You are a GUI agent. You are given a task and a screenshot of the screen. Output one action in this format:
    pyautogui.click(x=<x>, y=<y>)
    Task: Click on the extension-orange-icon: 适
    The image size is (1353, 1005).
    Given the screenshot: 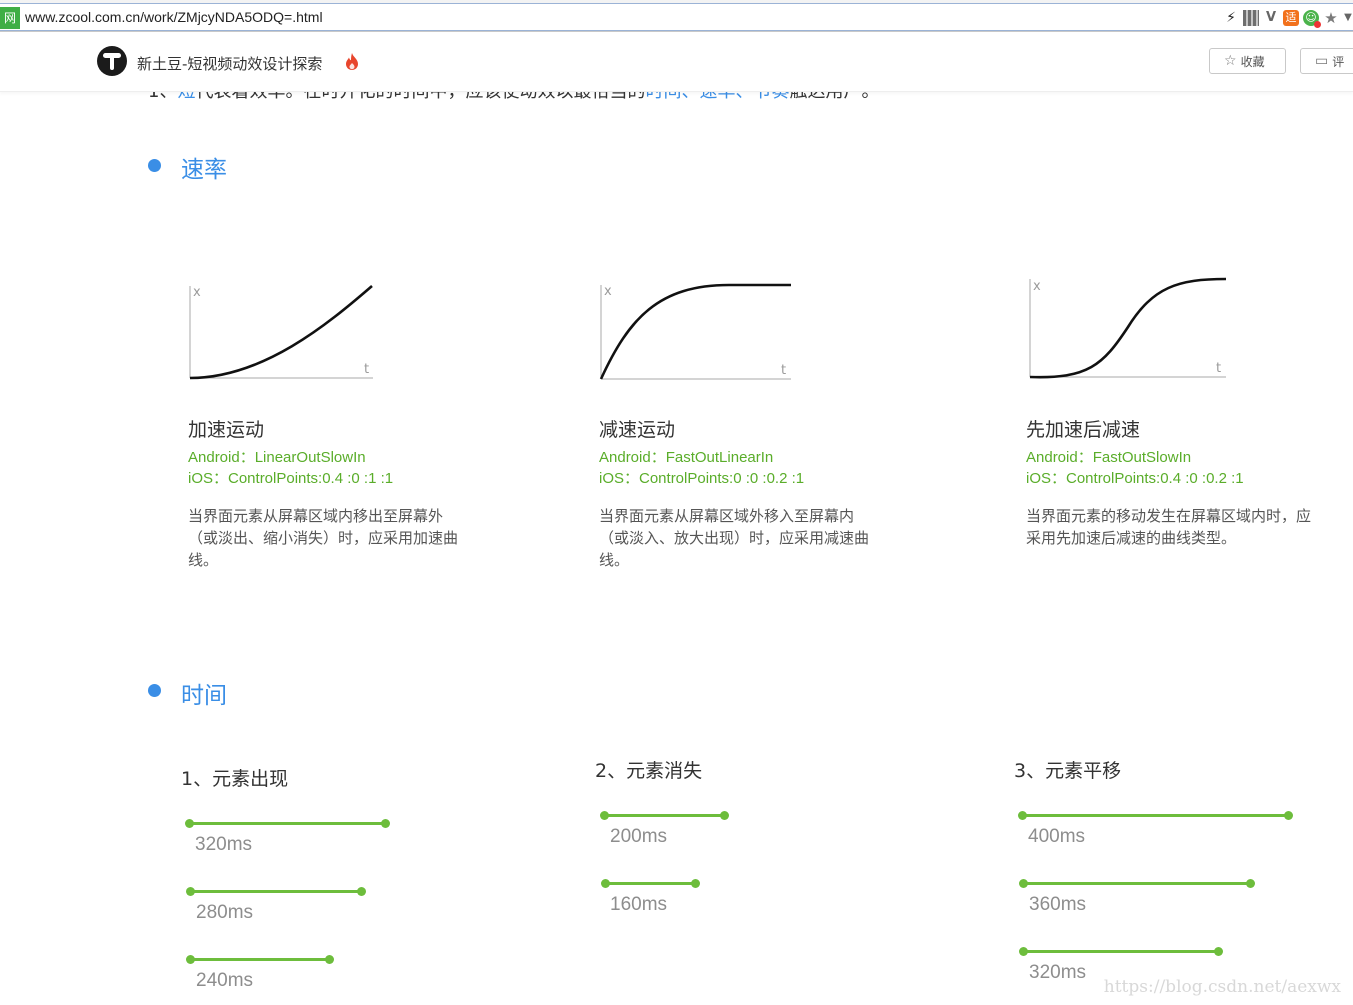 What is the action you would take?
    pyautogui.click(x=1291, y=18)
    